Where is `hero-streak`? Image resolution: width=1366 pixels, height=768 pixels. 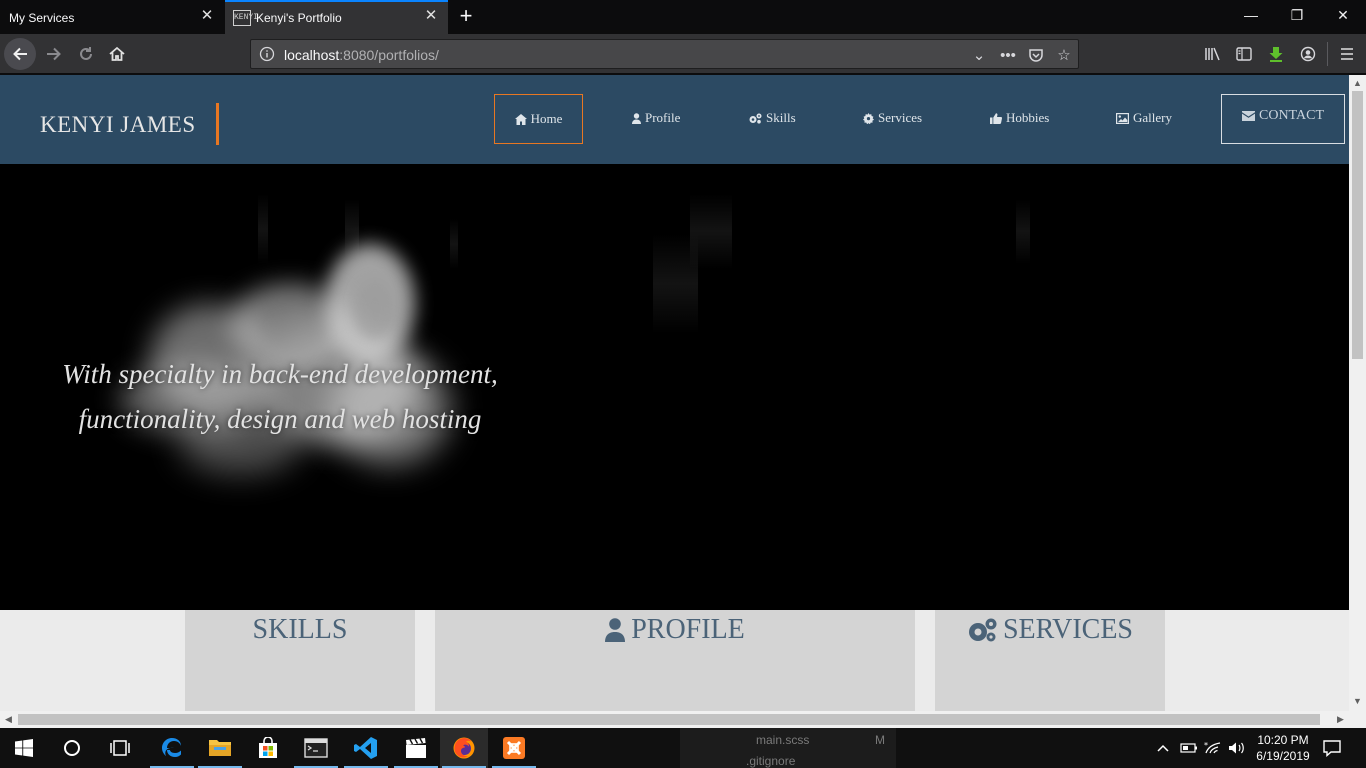 hero-streak is located at coordinates (711, 231).